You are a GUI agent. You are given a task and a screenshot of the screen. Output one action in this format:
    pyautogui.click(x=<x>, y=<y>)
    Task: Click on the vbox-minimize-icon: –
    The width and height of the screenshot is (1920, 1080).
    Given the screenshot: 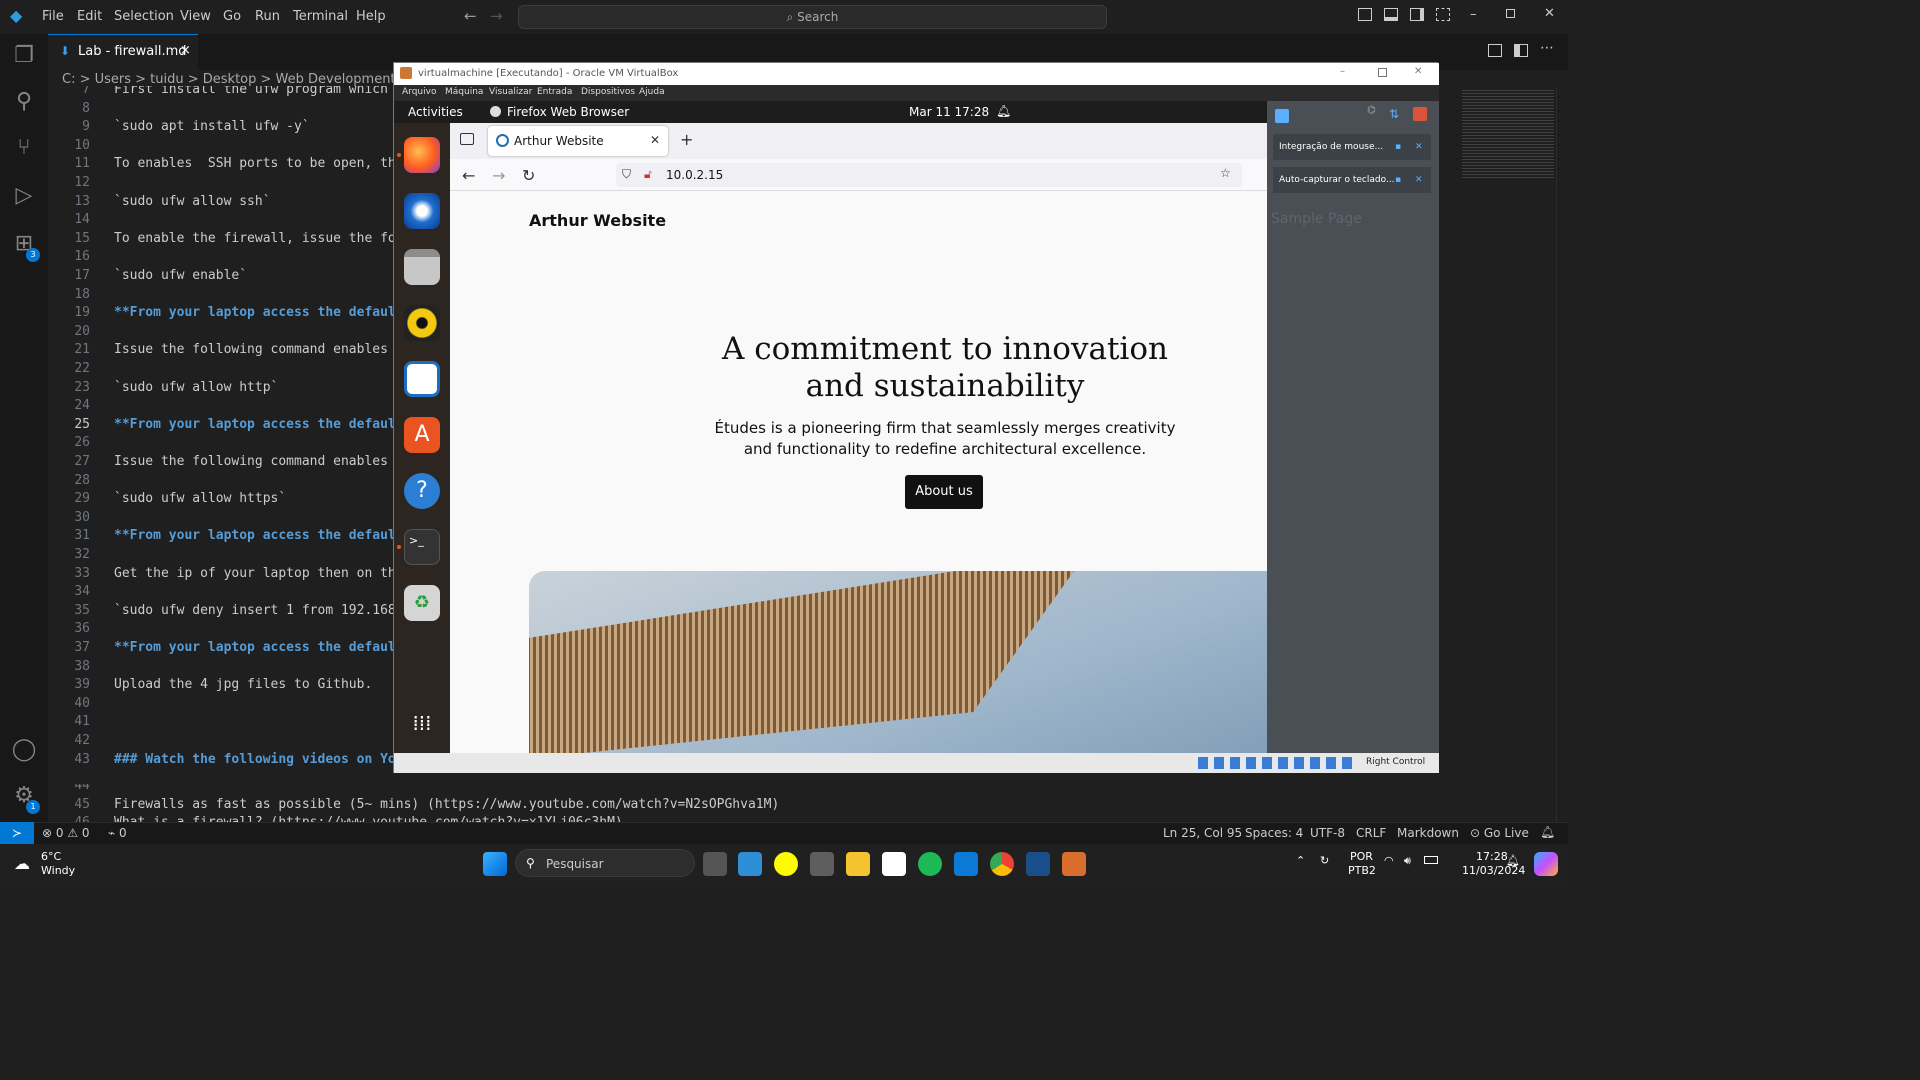 What is the action you would take?
    pyautogui.click(x=1342, y=71)
    